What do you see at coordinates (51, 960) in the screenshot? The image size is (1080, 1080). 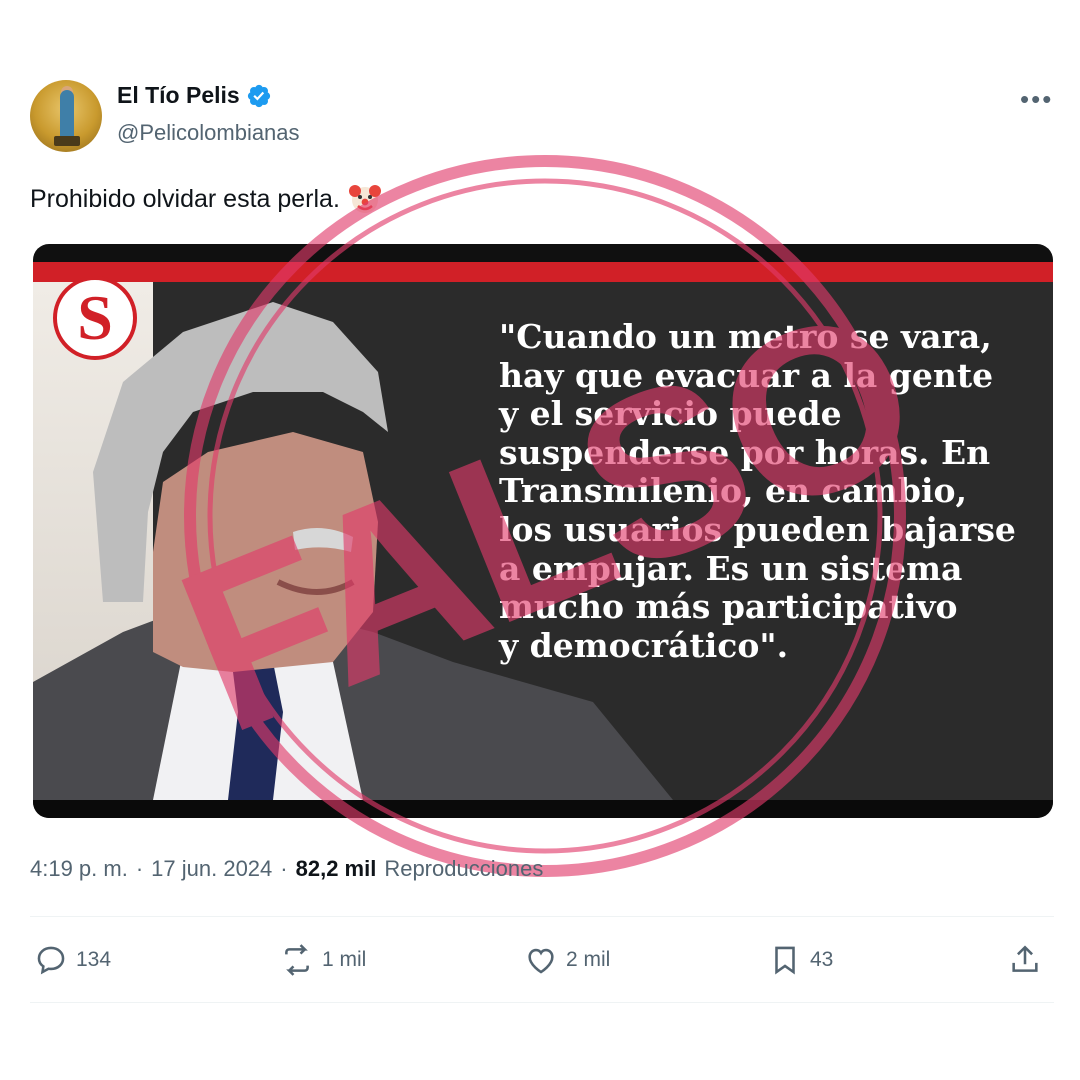 I see `reply-icon` at bounding box center [51, 960].